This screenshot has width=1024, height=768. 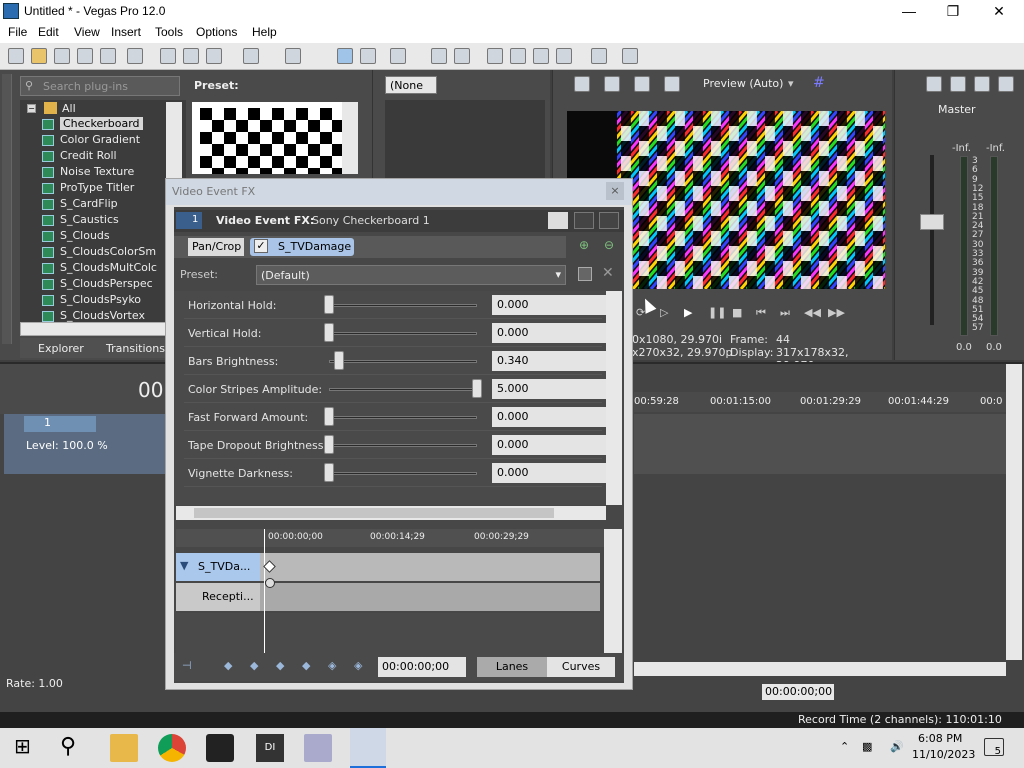 I want to click on pause-icon: ❚❚, so click(x=717, y=312).